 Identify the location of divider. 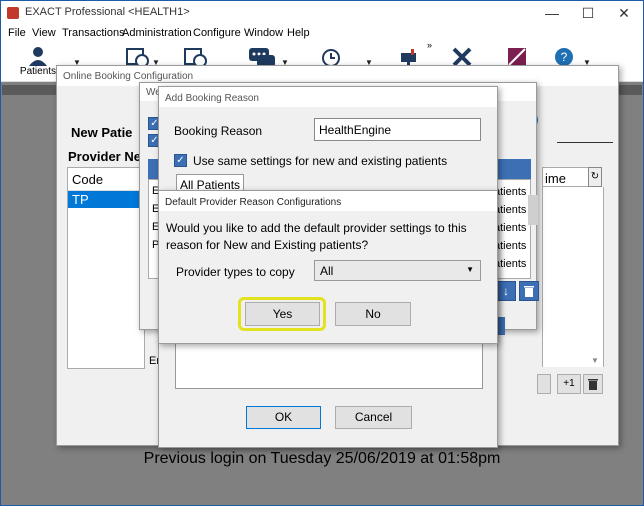
(585, 142).